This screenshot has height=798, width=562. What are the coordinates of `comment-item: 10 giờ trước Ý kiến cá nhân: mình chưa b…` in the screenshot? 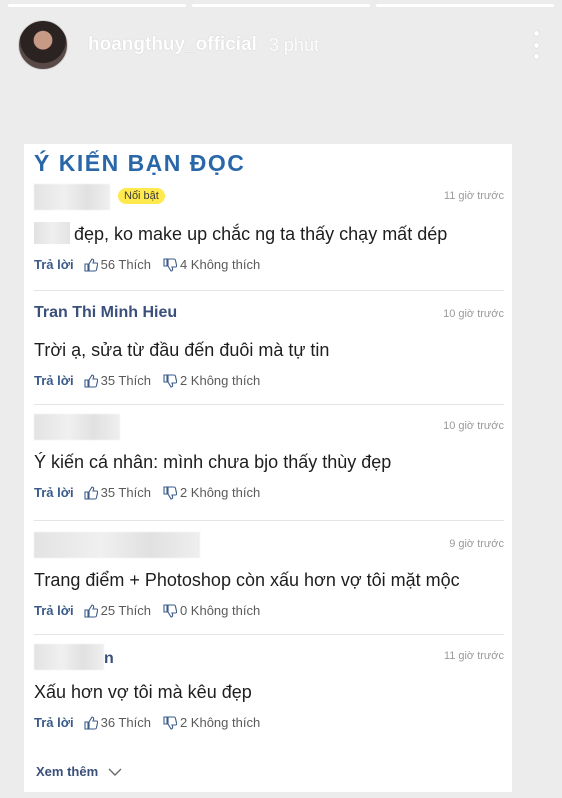 It's located at (269, 457).